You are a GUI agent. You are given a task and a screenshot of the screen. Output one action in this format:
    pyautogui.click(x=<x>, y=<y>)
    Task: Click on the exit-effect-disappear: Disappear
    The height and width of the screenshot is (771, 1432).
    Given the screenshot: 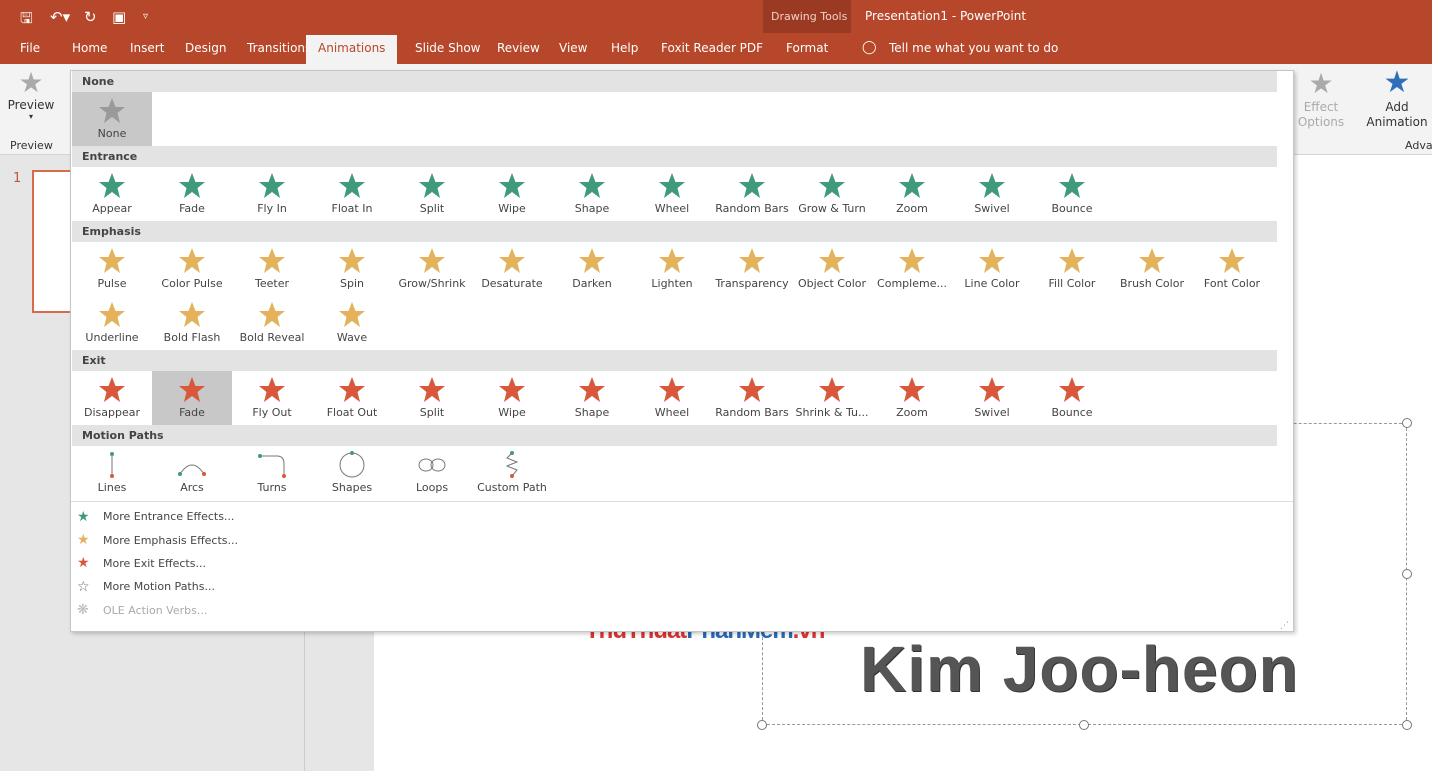 What is the action you would take?
    pyautogui.click(x=112, y=398)
    